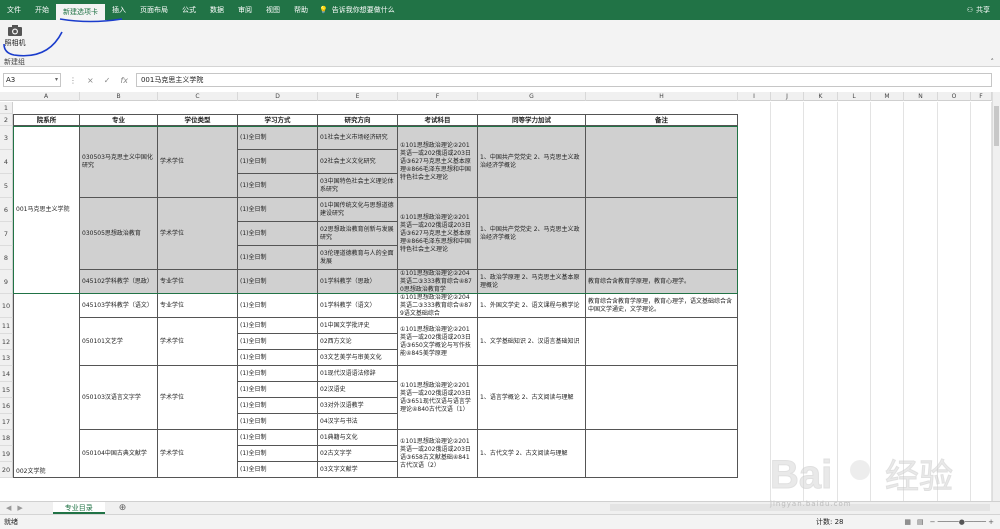 Image resolution: width=1000 pixels, height=529 pixels. What do you see at coordinates (46, 210) in the screenshot?
I see `dept-cell: 001马克思主义学院` at bounding box center [46, 210].